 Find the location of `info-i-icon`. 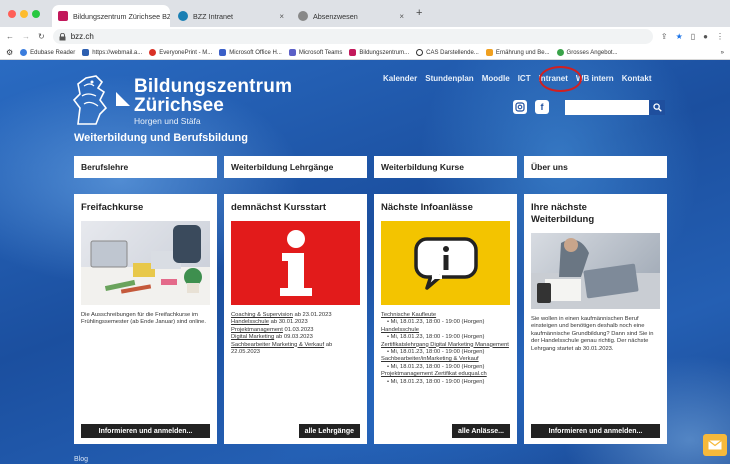

info-i-icon is located at coordinates (295, 263).